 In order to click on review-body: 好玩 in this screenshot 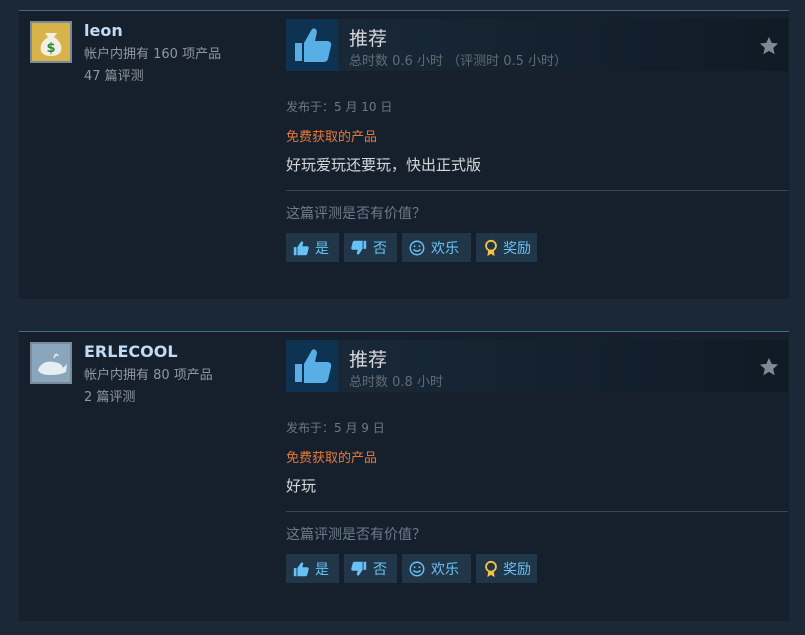, I will do `click(301, 486)`.